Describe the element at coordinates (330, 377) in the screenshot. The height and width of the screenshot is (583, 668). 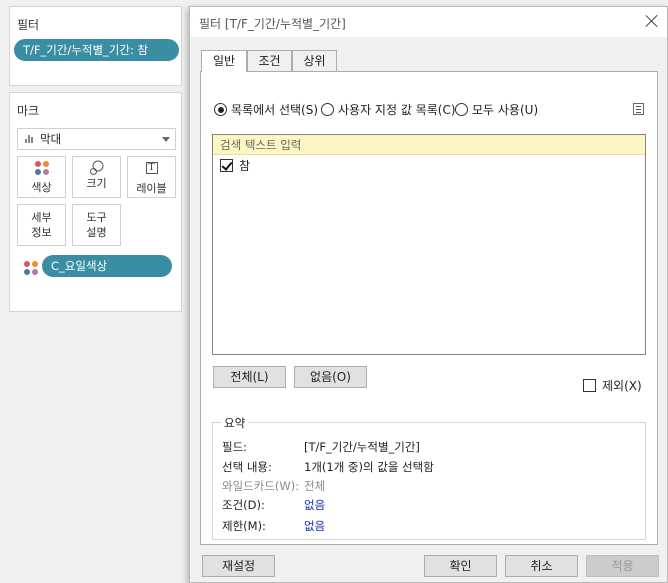
I see `select-none-button: 없음(O)` at that location.